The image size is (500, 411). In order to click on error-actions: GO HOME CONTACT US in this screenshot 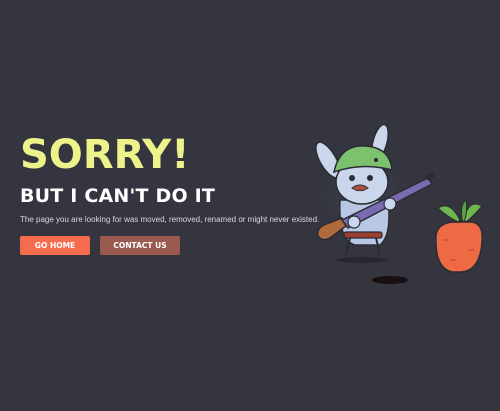, I will do `click(100, 245)`.